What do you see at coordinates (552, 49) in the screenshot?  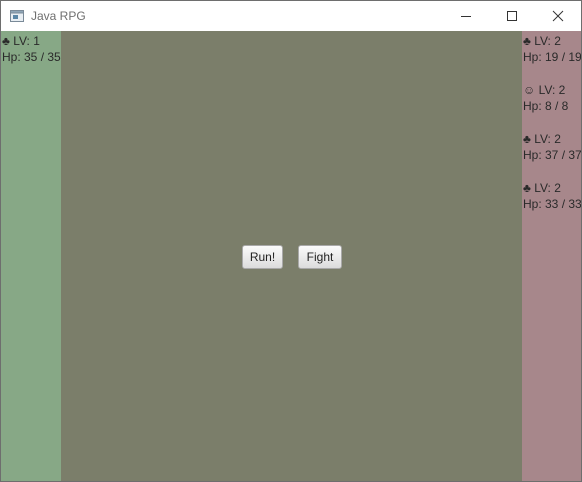 I see `enemy-unit: ♣ LV: 2 Hp: 19 / 19` at bounding box center [552, 49].